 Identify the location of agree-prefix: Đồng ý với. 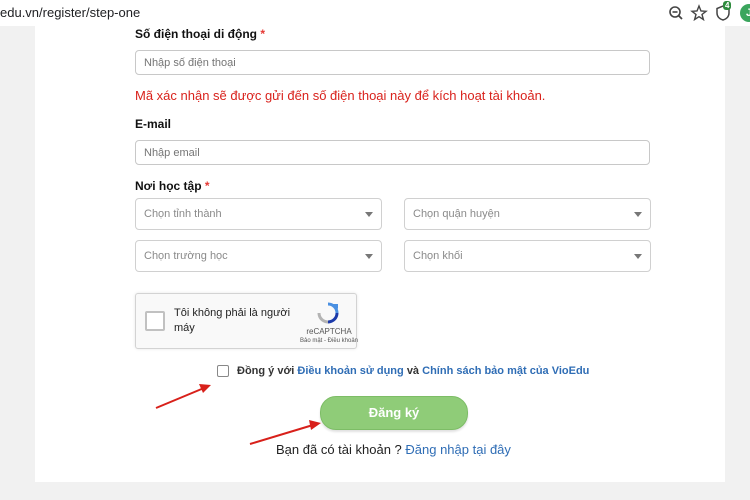
(266, 371).